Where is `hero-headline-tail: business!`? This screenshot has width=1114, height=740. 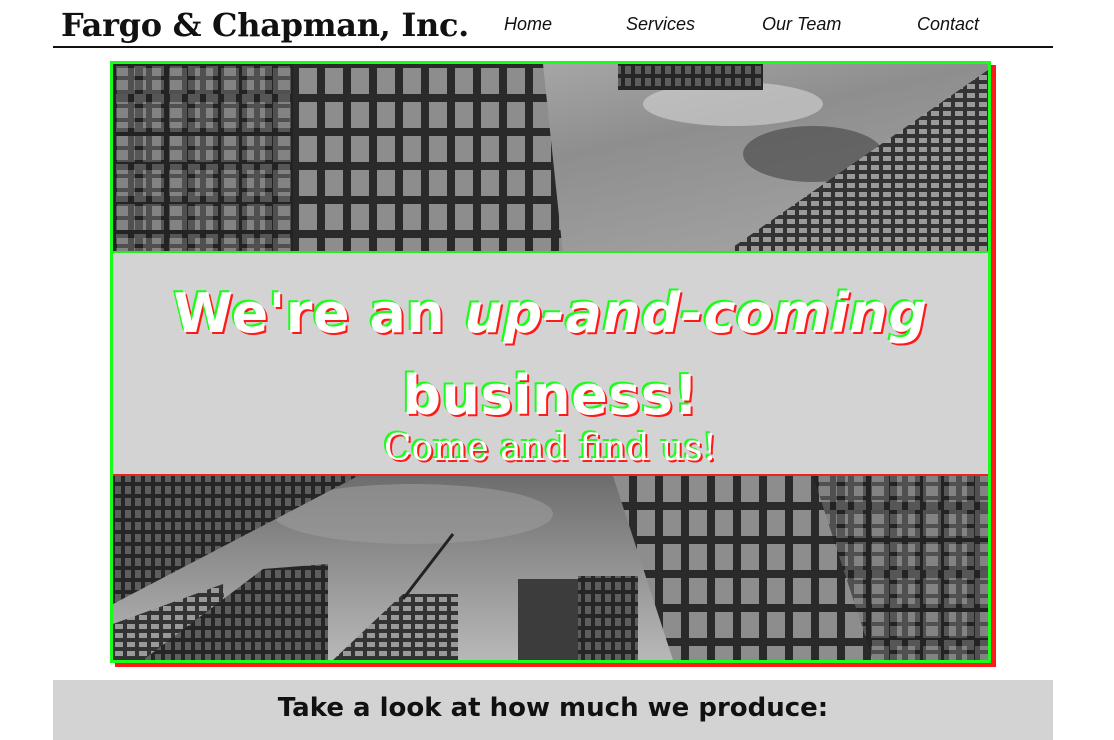
hero-headline-tail: business! is located at coordinates (550, 395).